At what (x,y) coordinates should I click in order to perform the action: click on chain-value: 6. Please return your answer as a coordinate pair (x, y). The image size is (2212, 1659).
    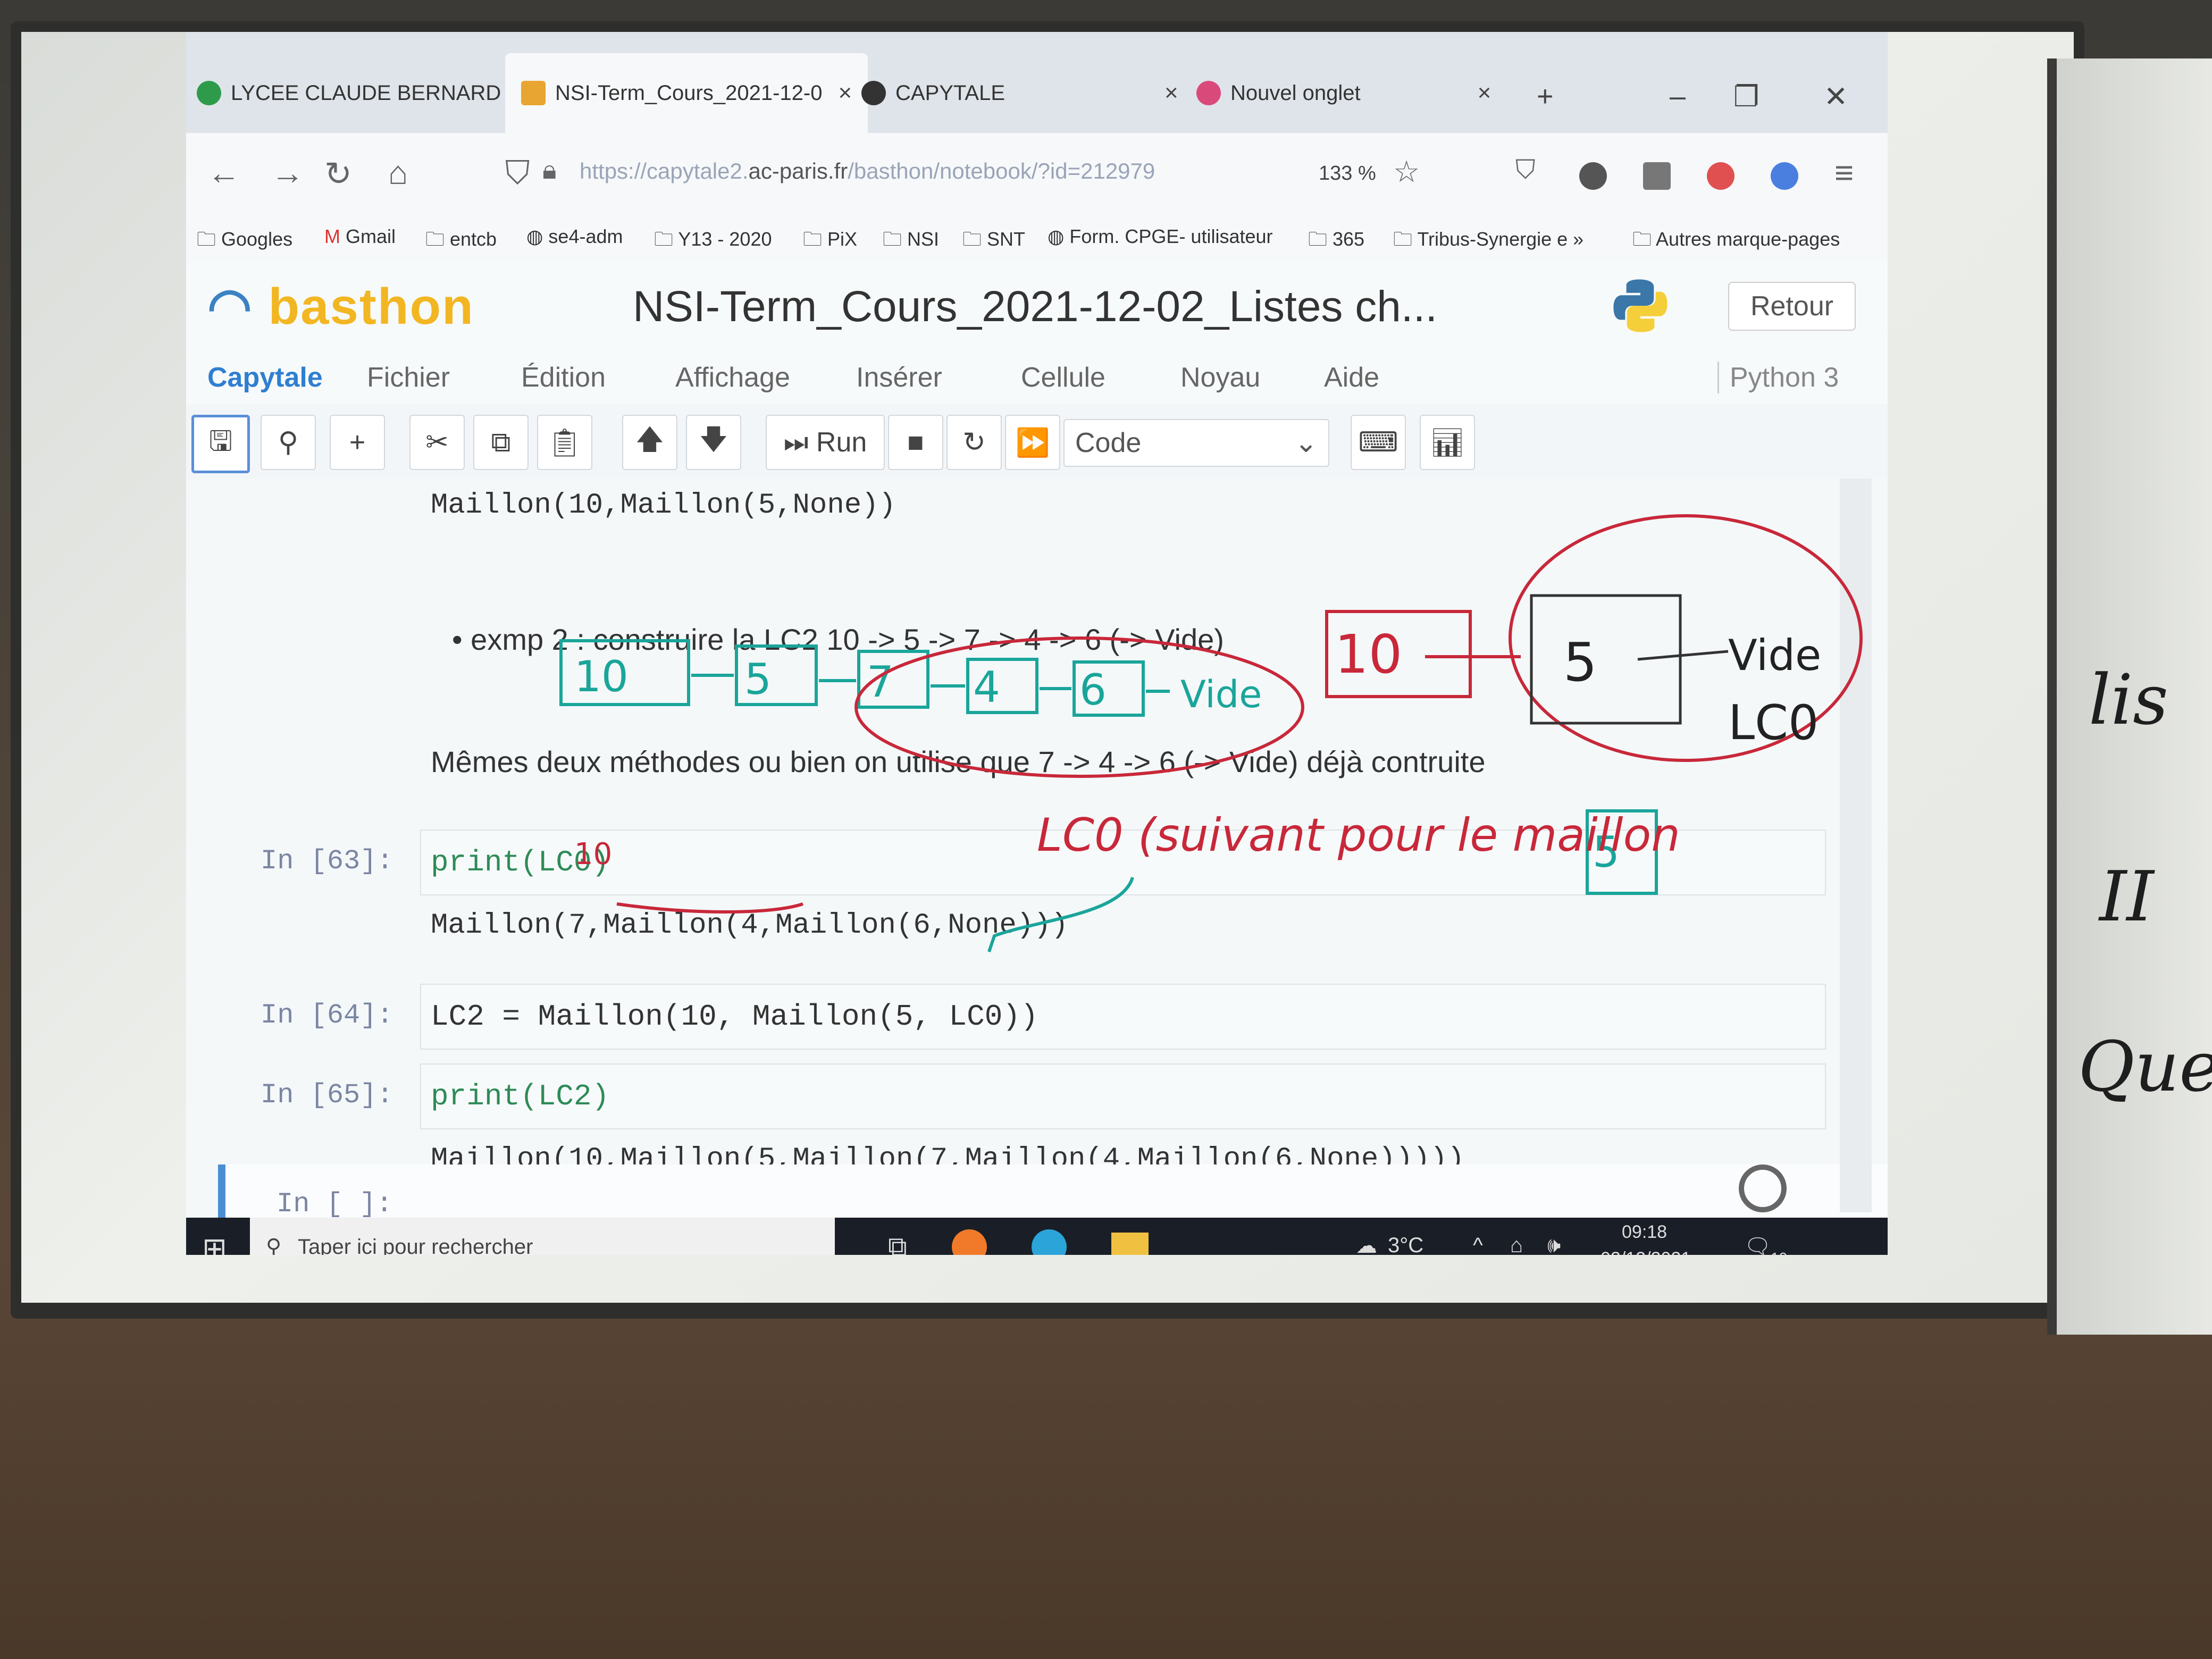
    Looking at the image, I should click on (1093, 690).